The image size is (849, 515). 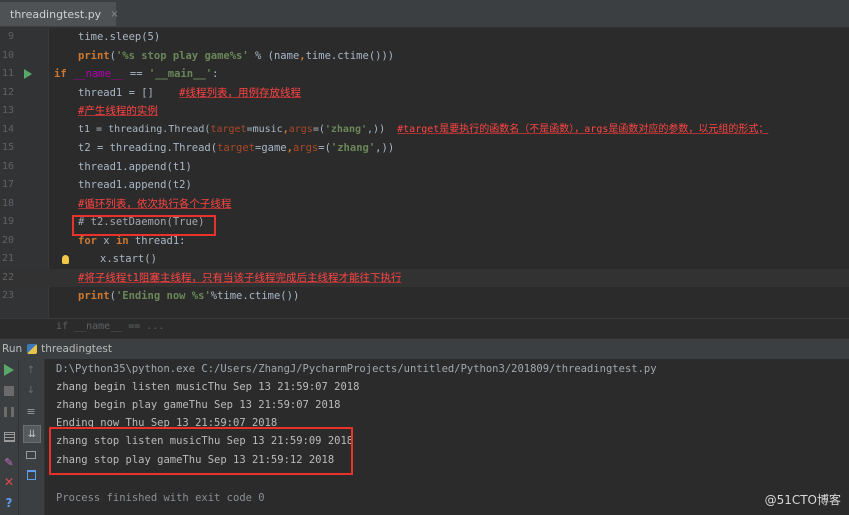 I want to click on wrap-icon: ≡, so click(x=31, y=411).